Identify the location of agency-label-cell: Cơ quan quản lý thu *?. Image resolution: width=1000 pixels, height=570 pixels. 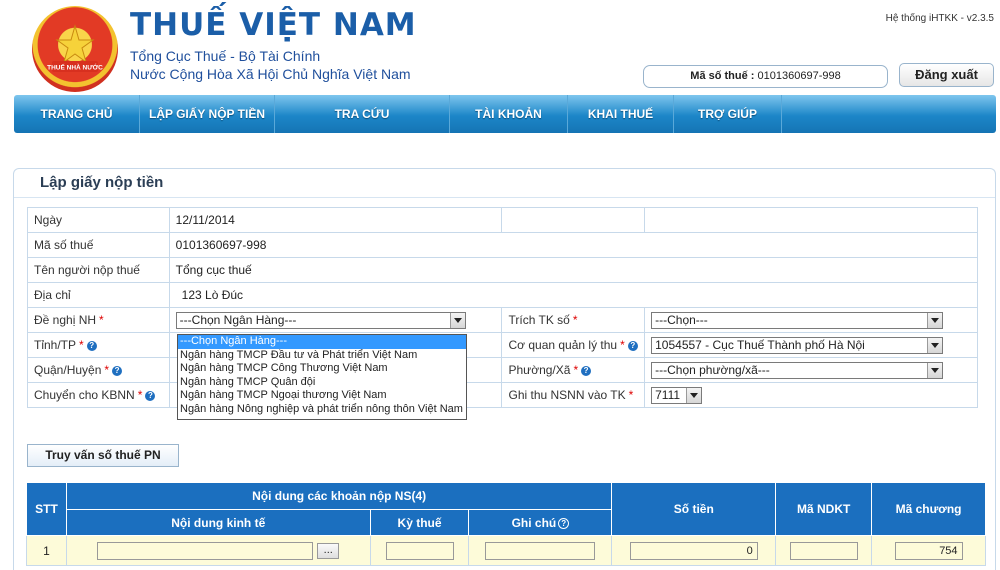
(573, 345).